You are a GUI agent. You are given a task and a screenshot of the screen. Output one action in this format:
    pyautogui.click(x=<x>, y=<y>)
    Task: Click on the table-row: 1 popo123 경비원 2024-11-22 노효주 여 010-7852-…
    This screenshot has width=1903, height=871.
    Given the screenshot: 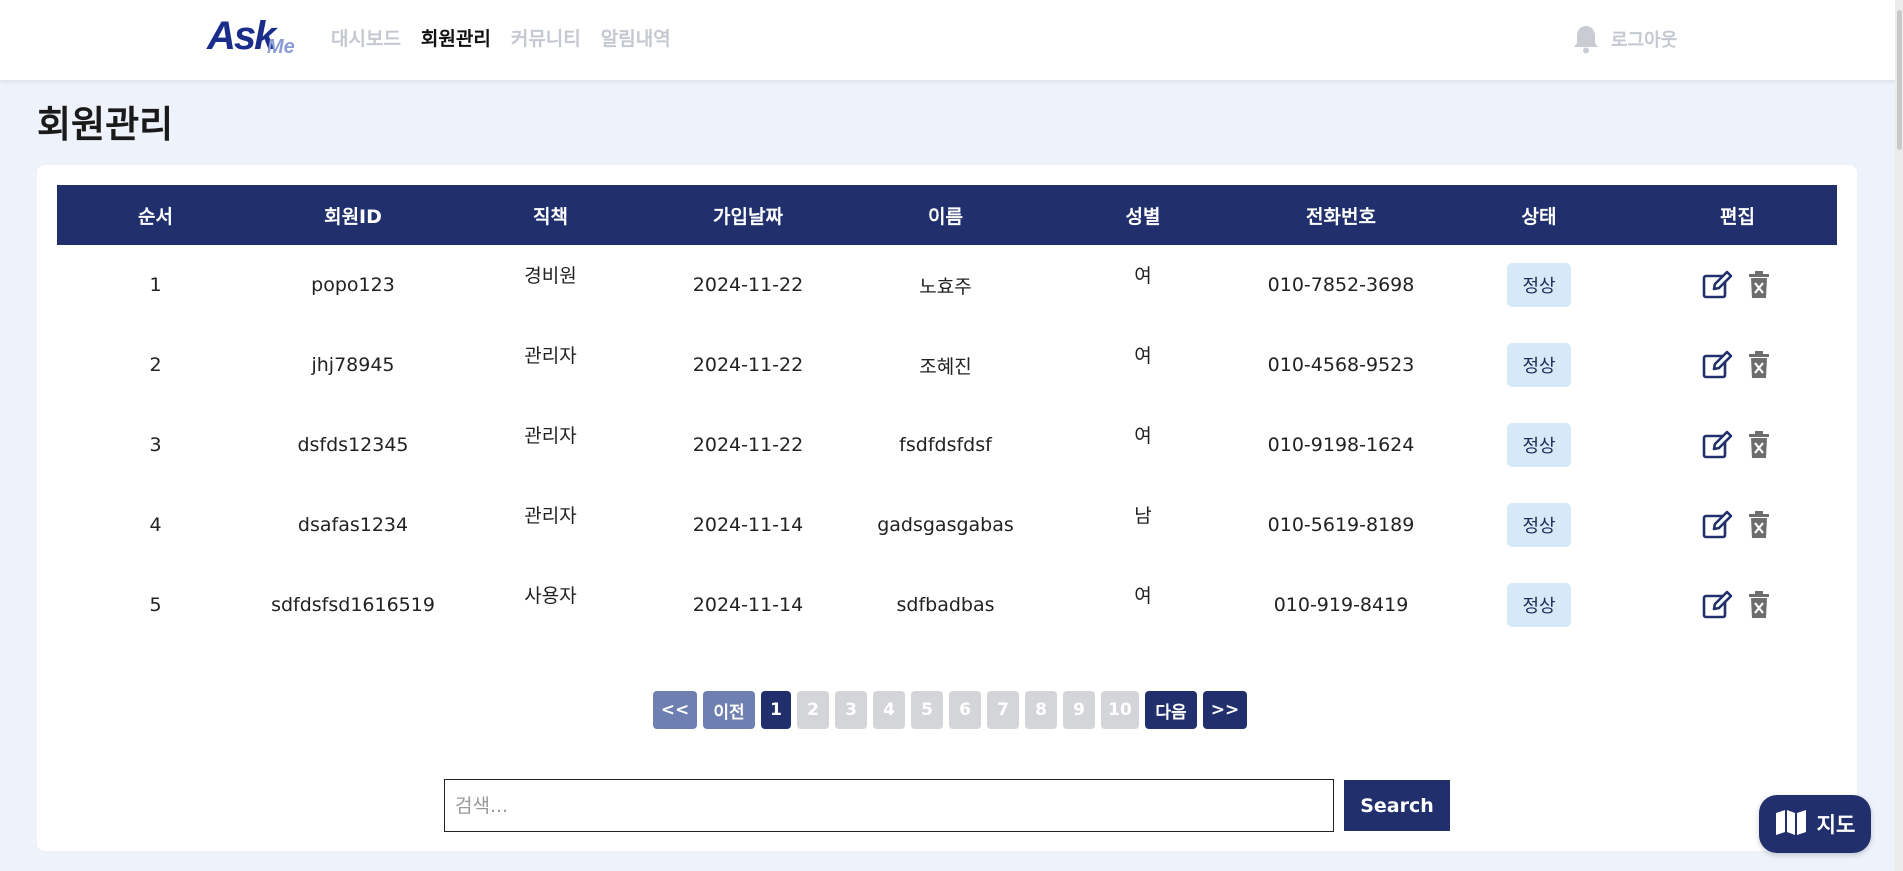 What is the action you would take?
    pyautogui.click(x=947, y=285)
    